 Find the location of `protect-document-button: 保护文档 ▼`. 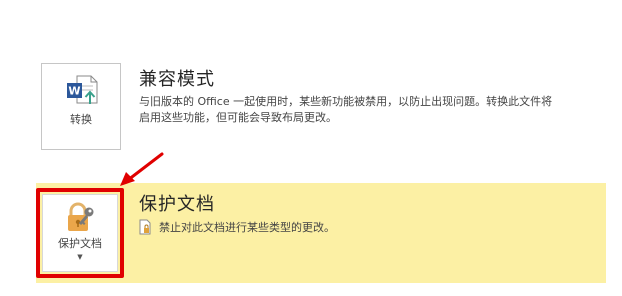

protect-document-button: 保护文档 ▼ is located at coordinates (80, 233).